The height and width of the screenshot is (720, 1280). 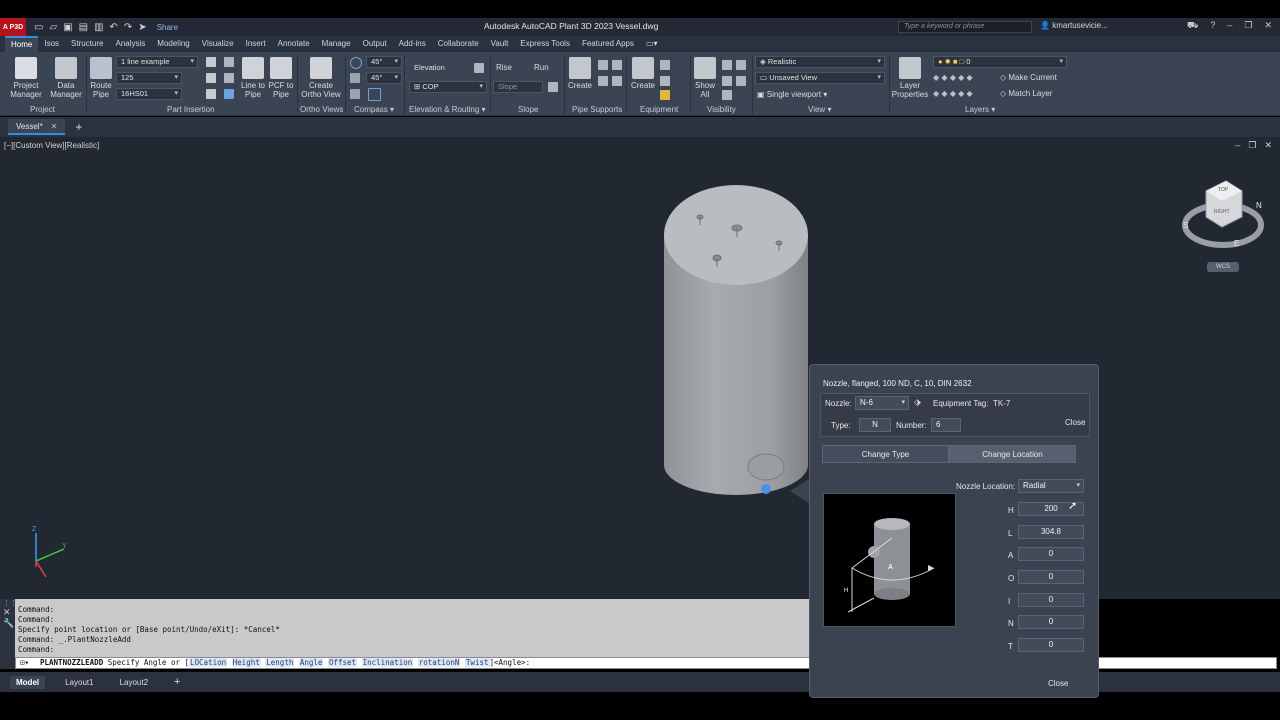 I want to click on make-current-button: ◇ Make Current, so click(x=1028, y=77).